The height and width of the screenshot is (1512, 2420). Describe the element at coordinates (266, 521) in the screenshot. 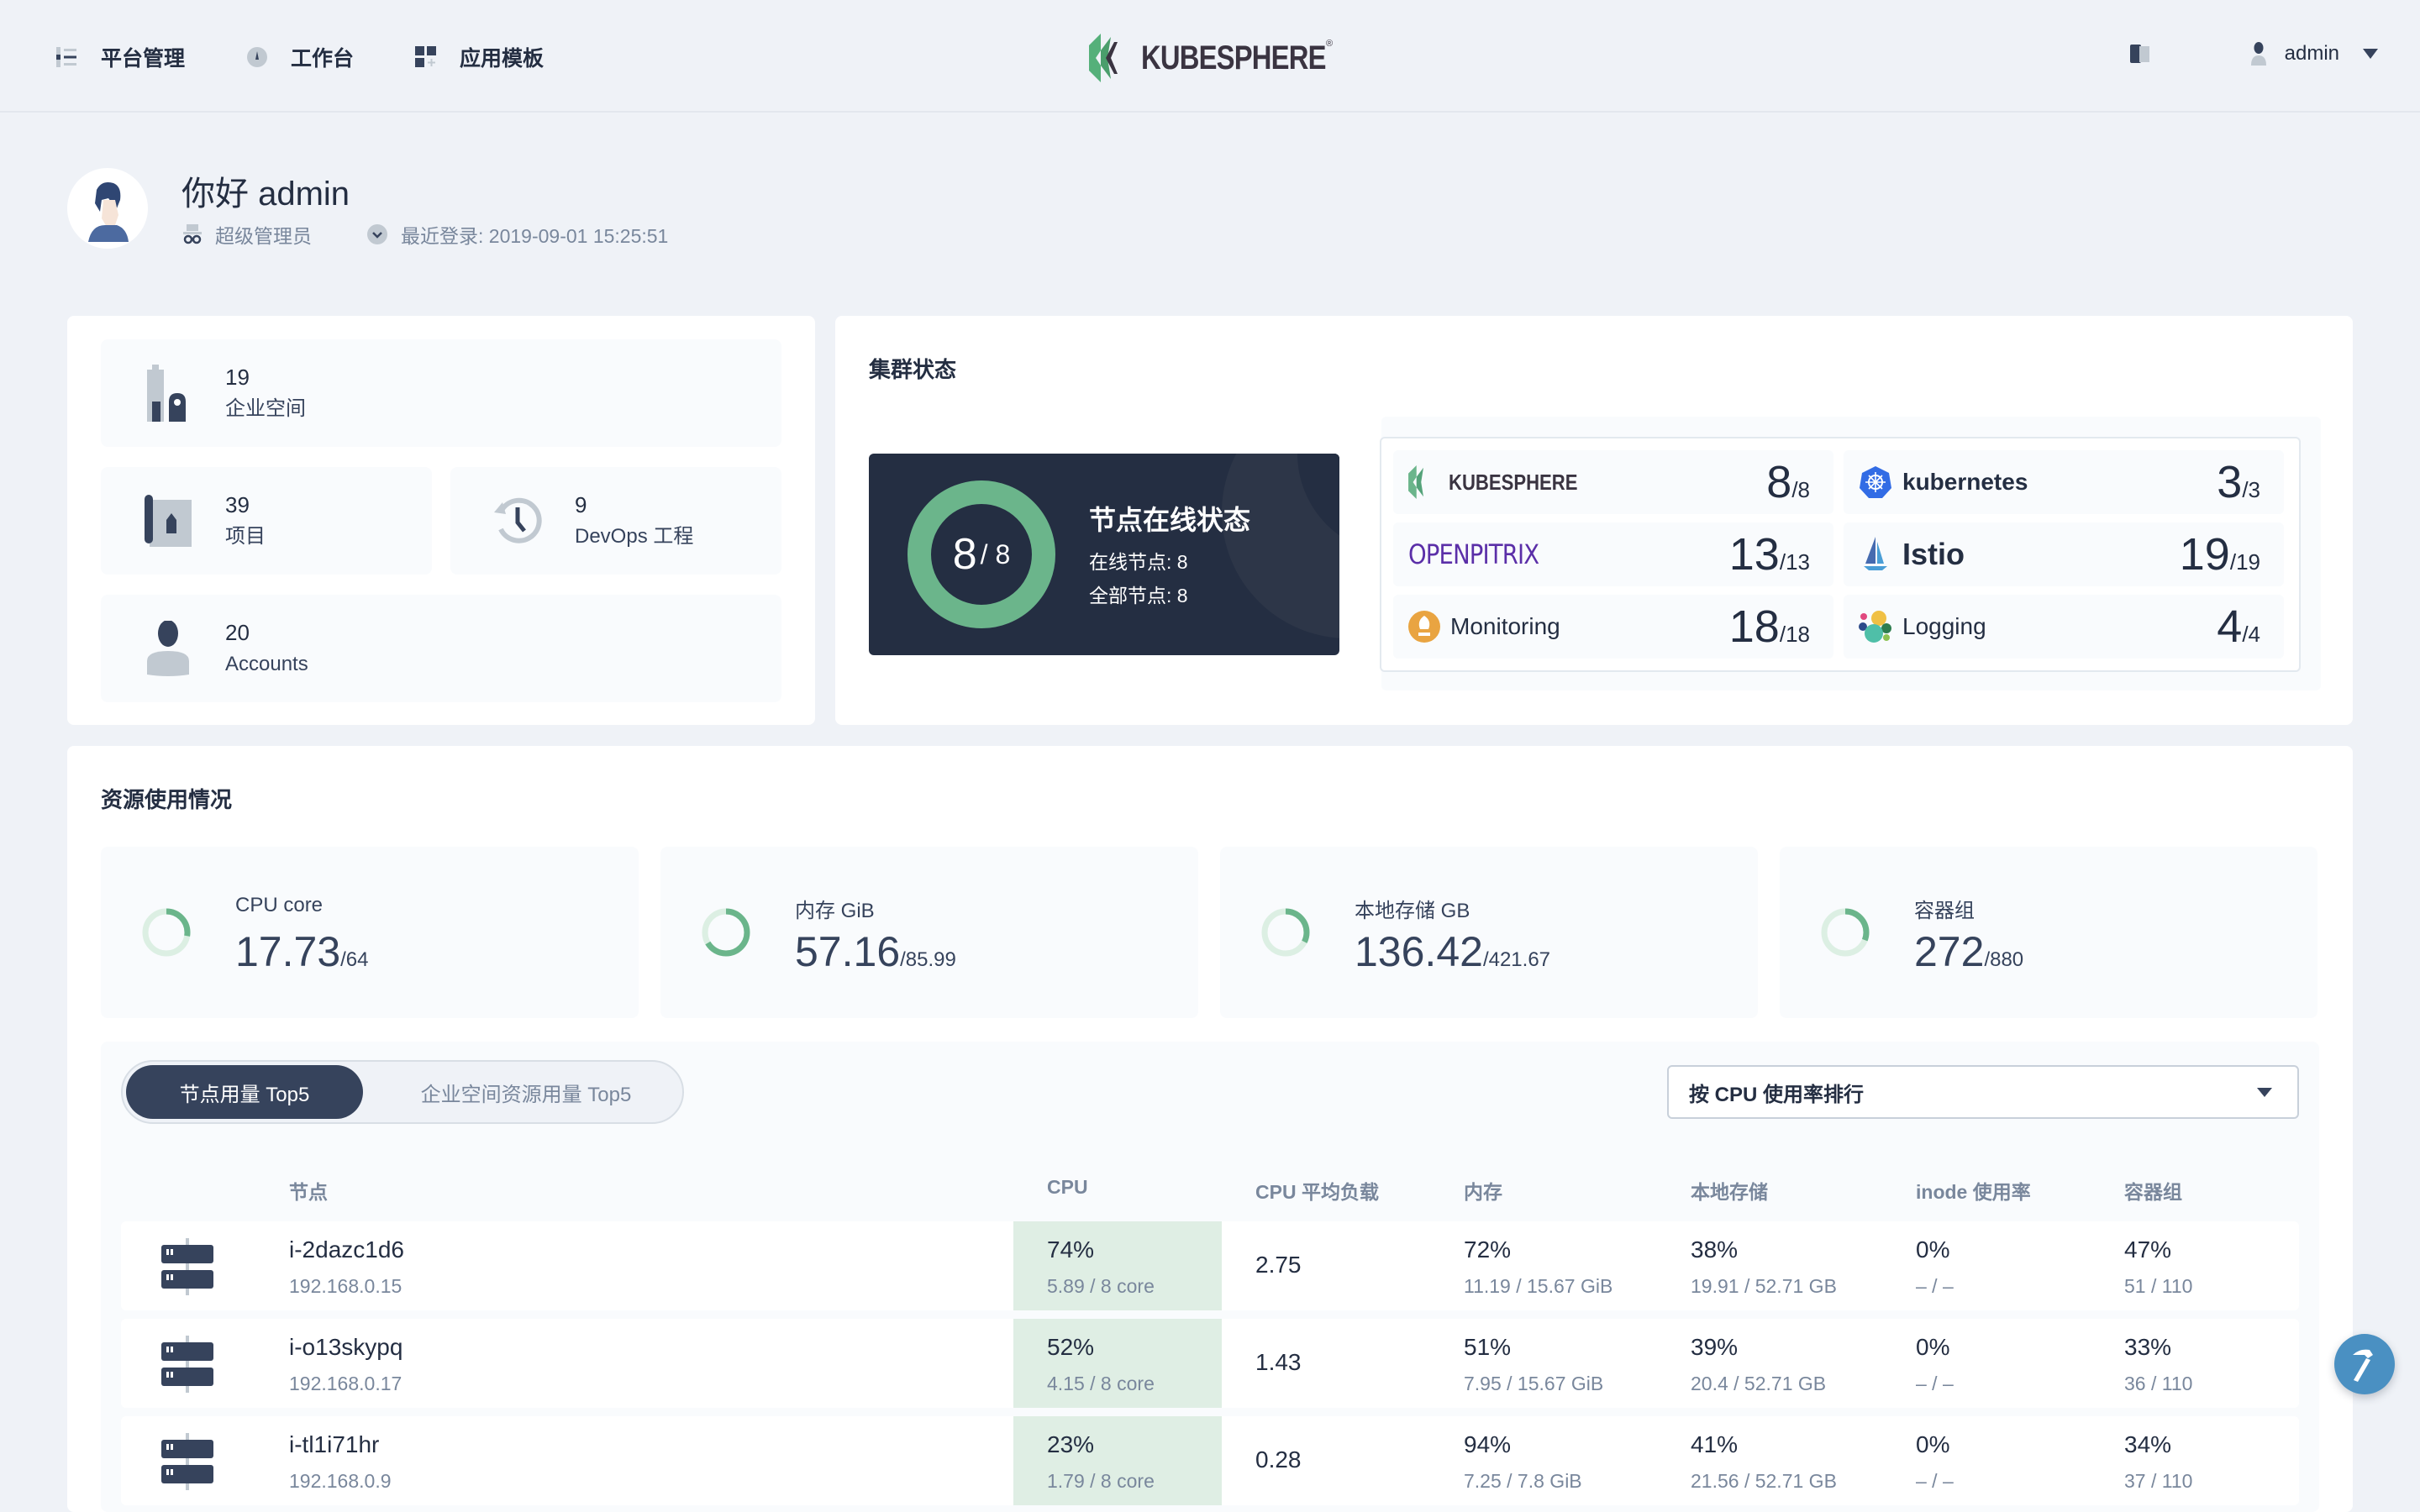

I see `stat-projects: 39 项目` at that location.